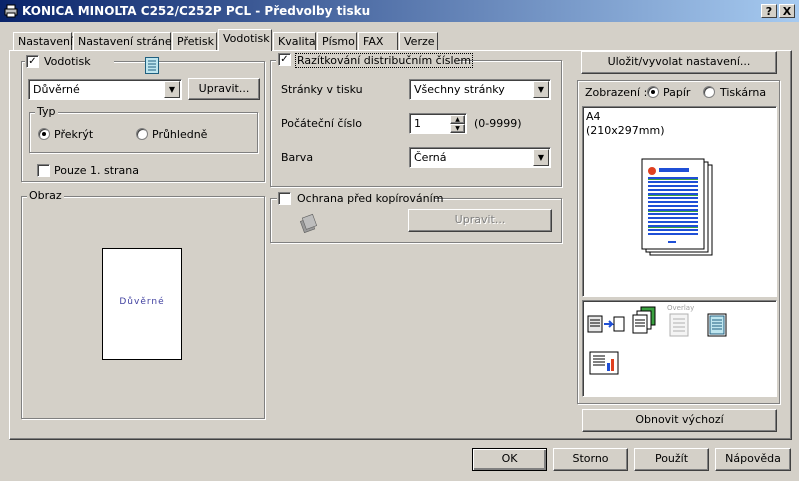  I want to click on function-icons-box: Overlay, so click(679, 348).